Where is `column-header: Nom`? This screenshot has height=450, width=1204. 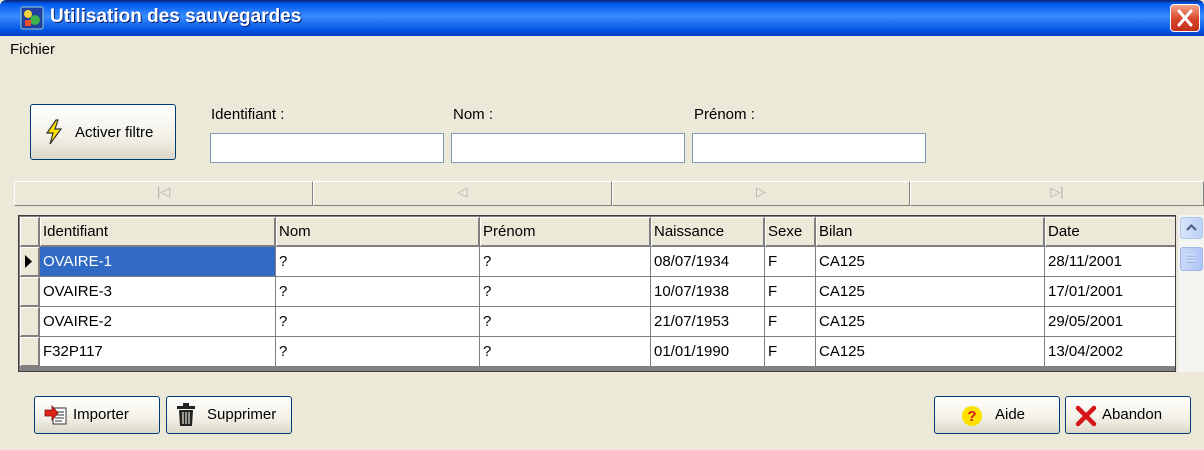 column-header: Nom is located at coordinates (377, 231).